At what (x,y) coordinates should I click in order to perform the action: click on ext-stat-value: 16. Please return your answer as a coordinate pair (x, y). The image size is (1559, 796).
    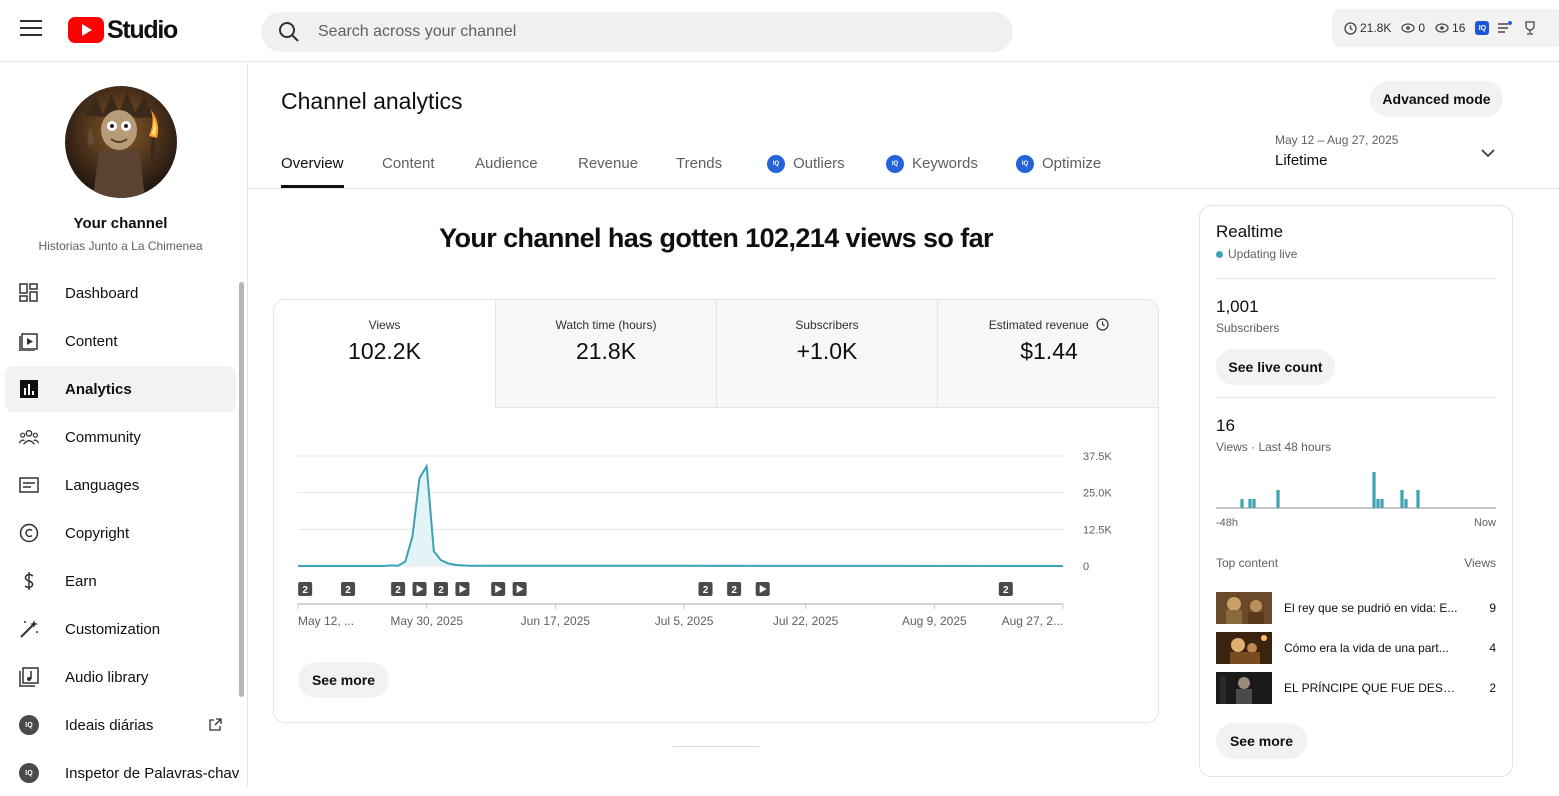
    Looking at the image, I should click on (1459, 28).